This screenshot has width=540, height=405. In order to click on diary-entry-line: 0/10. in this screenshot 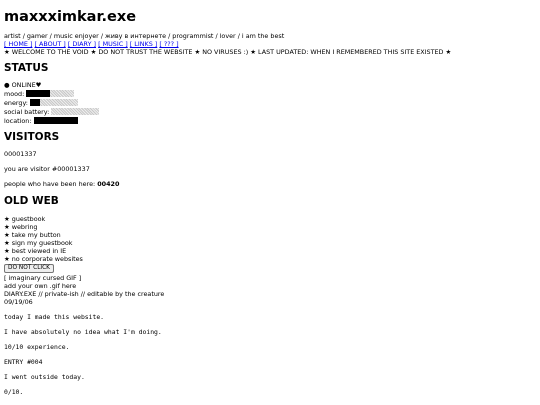, I will do `click(14, 391)`.